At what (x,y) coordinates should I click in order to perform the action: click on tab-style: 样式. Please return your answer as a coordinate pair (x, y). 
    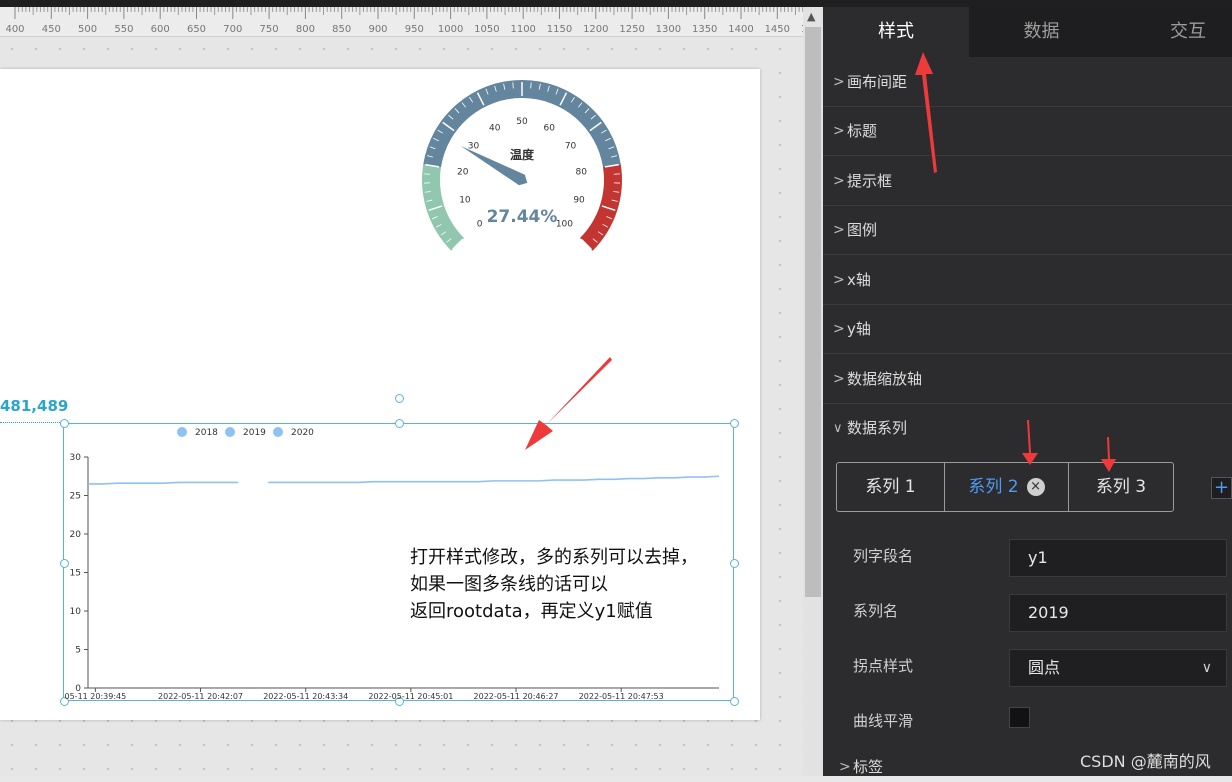
    Looking at the image, I should click on (896, 32).